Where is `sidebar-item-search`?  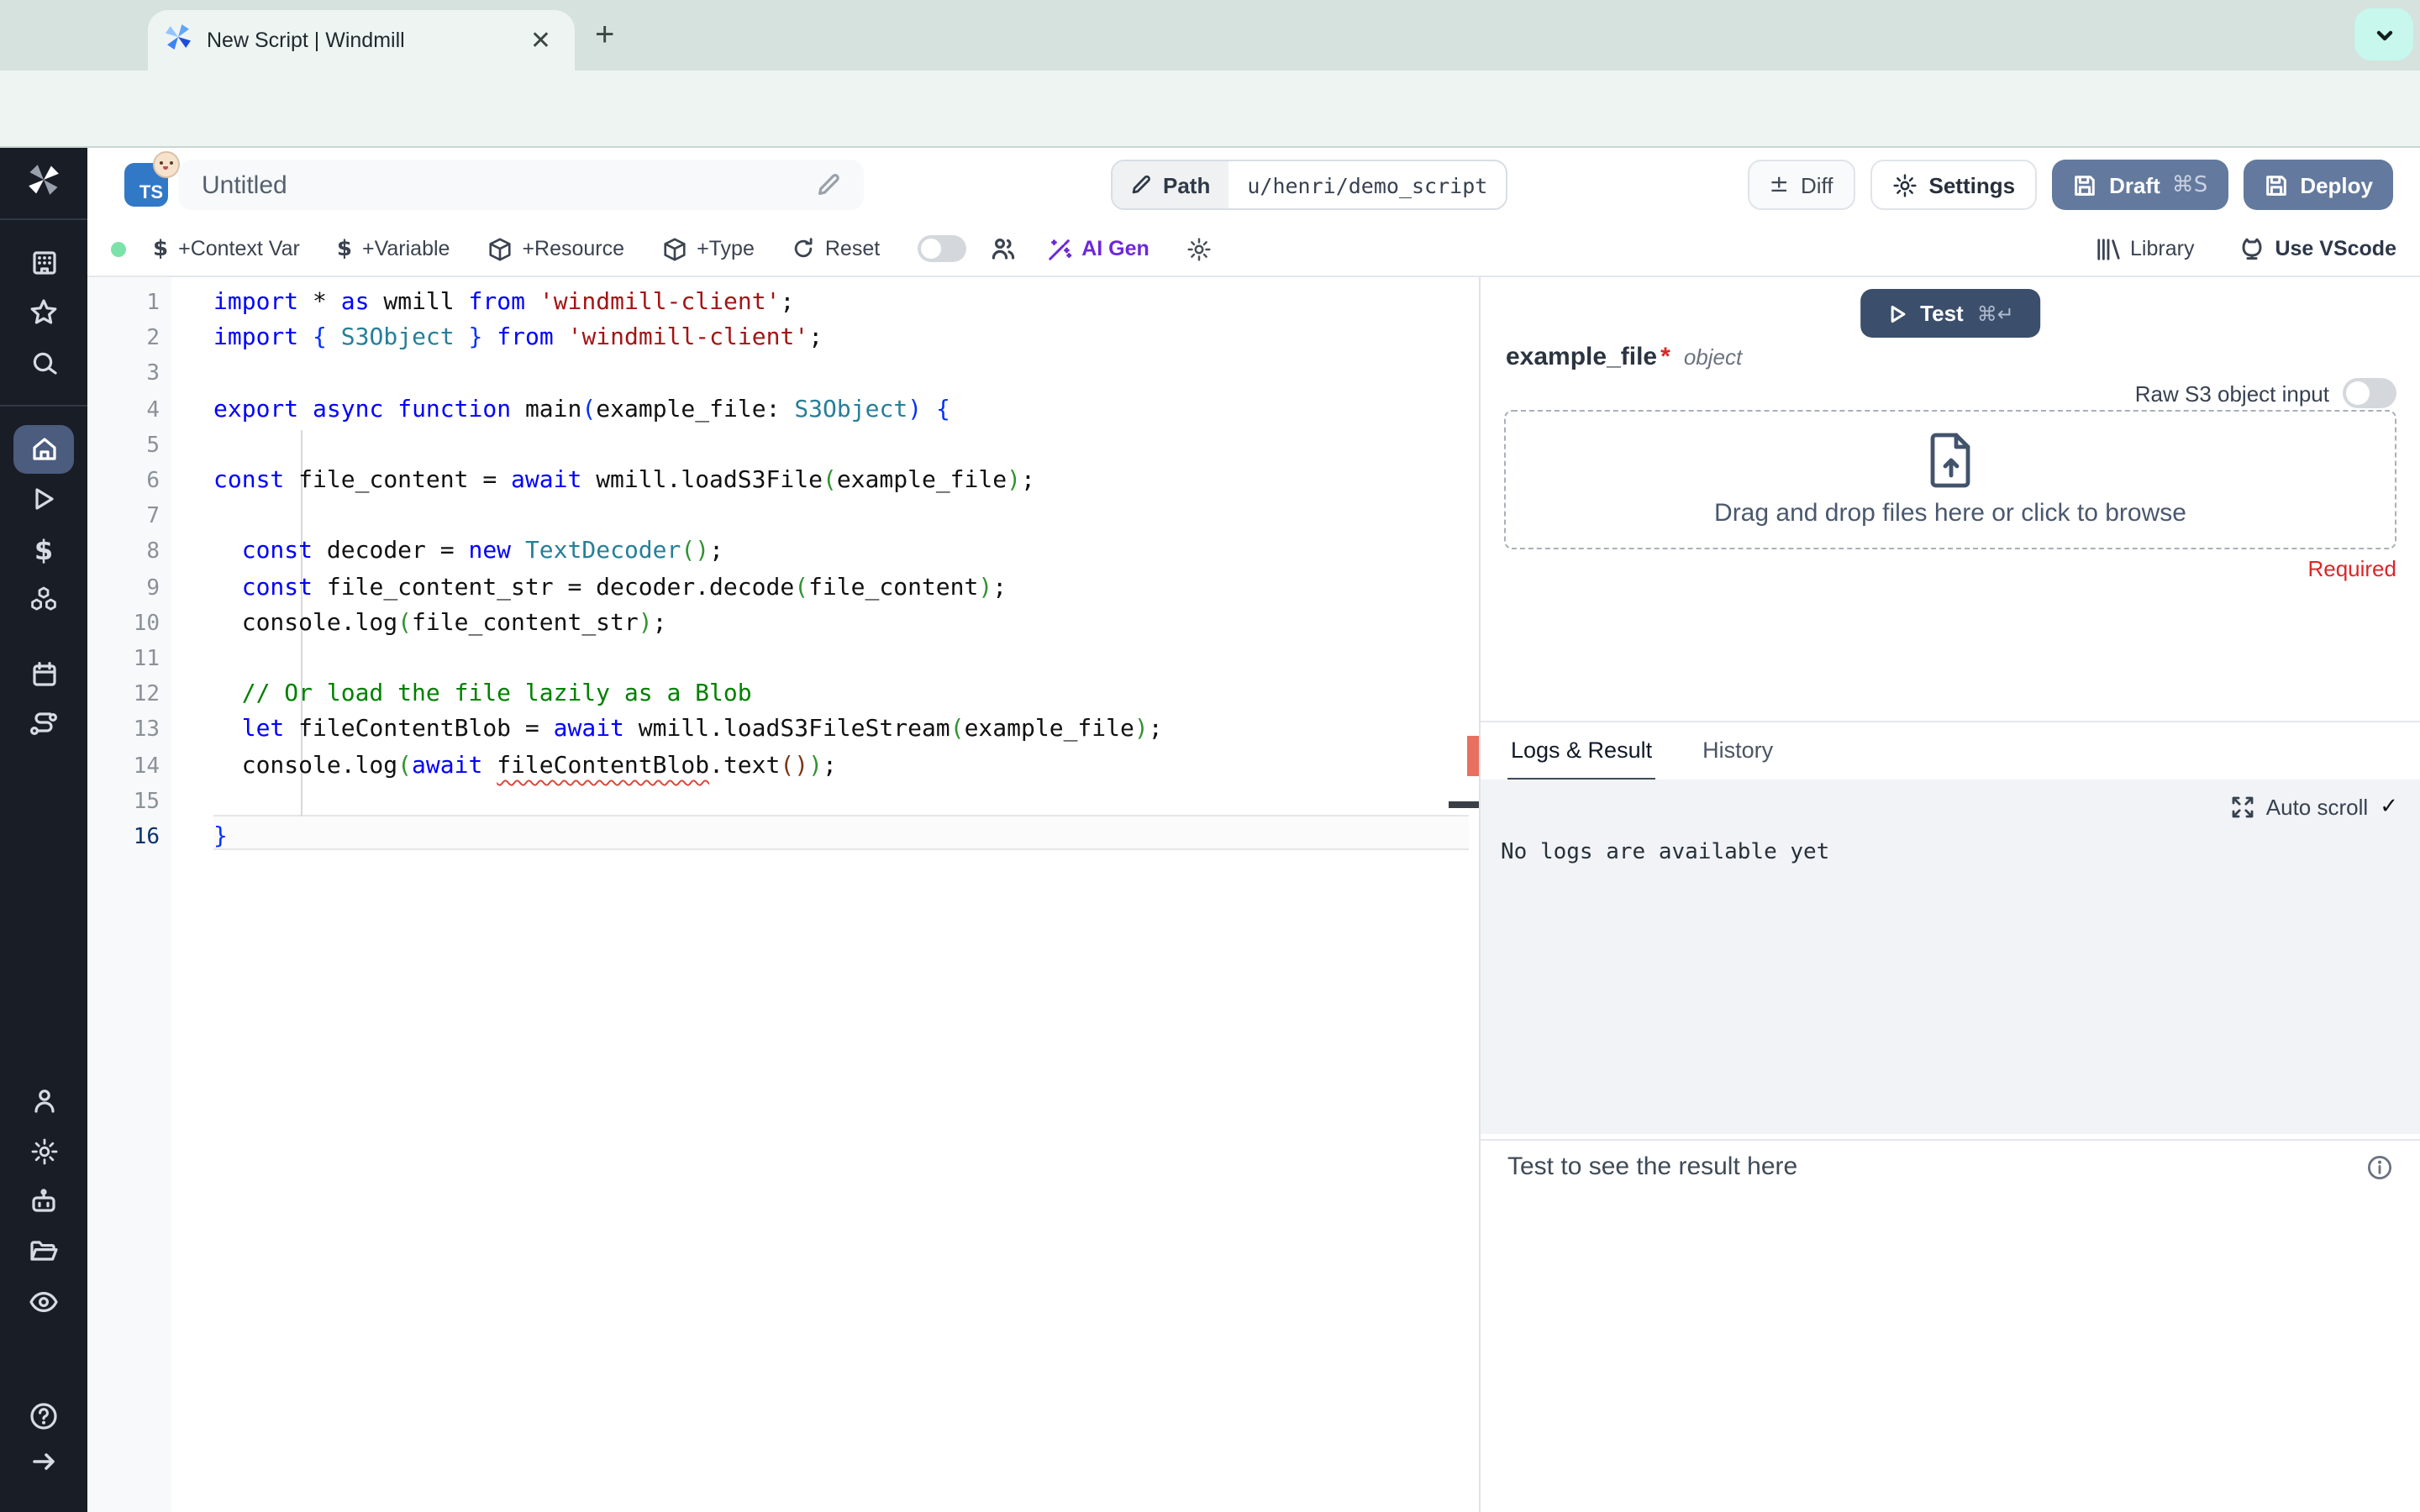
sidebar-item-search is located at coordinates (43, 363).